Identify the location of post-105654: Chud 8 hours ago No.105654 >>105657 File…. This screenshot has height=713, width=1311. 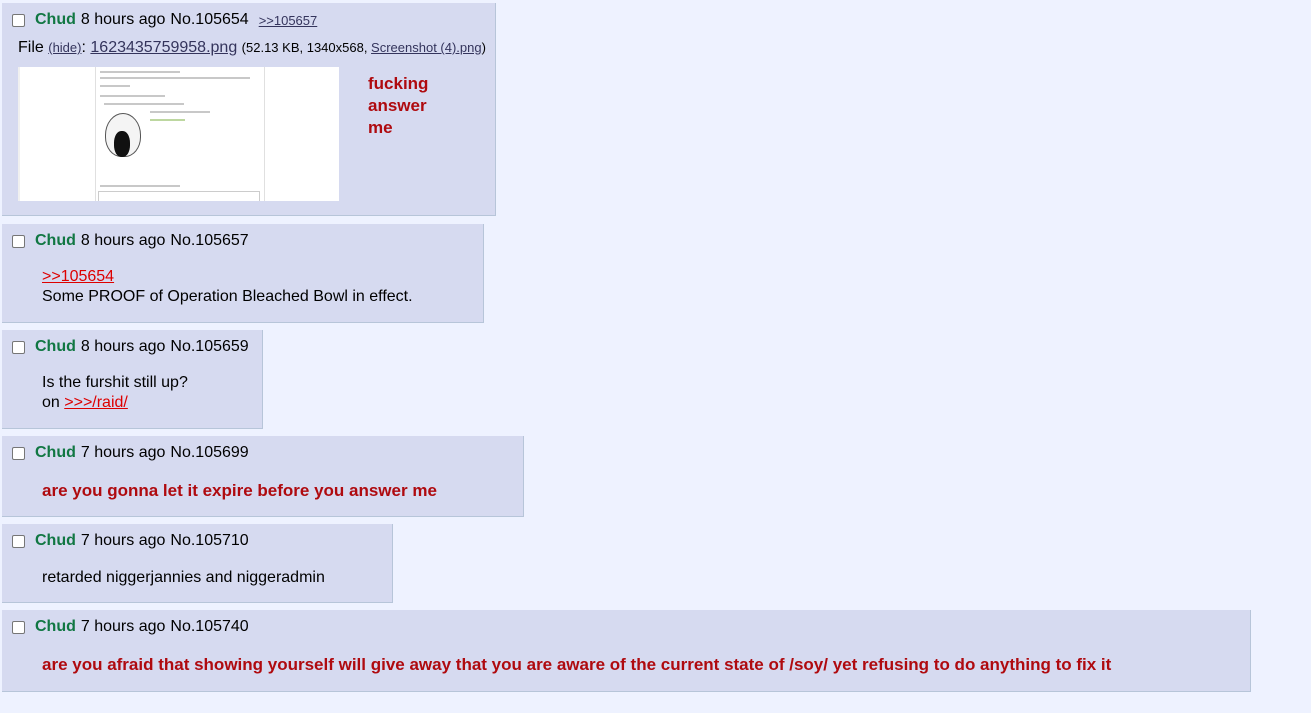
(249, 109).